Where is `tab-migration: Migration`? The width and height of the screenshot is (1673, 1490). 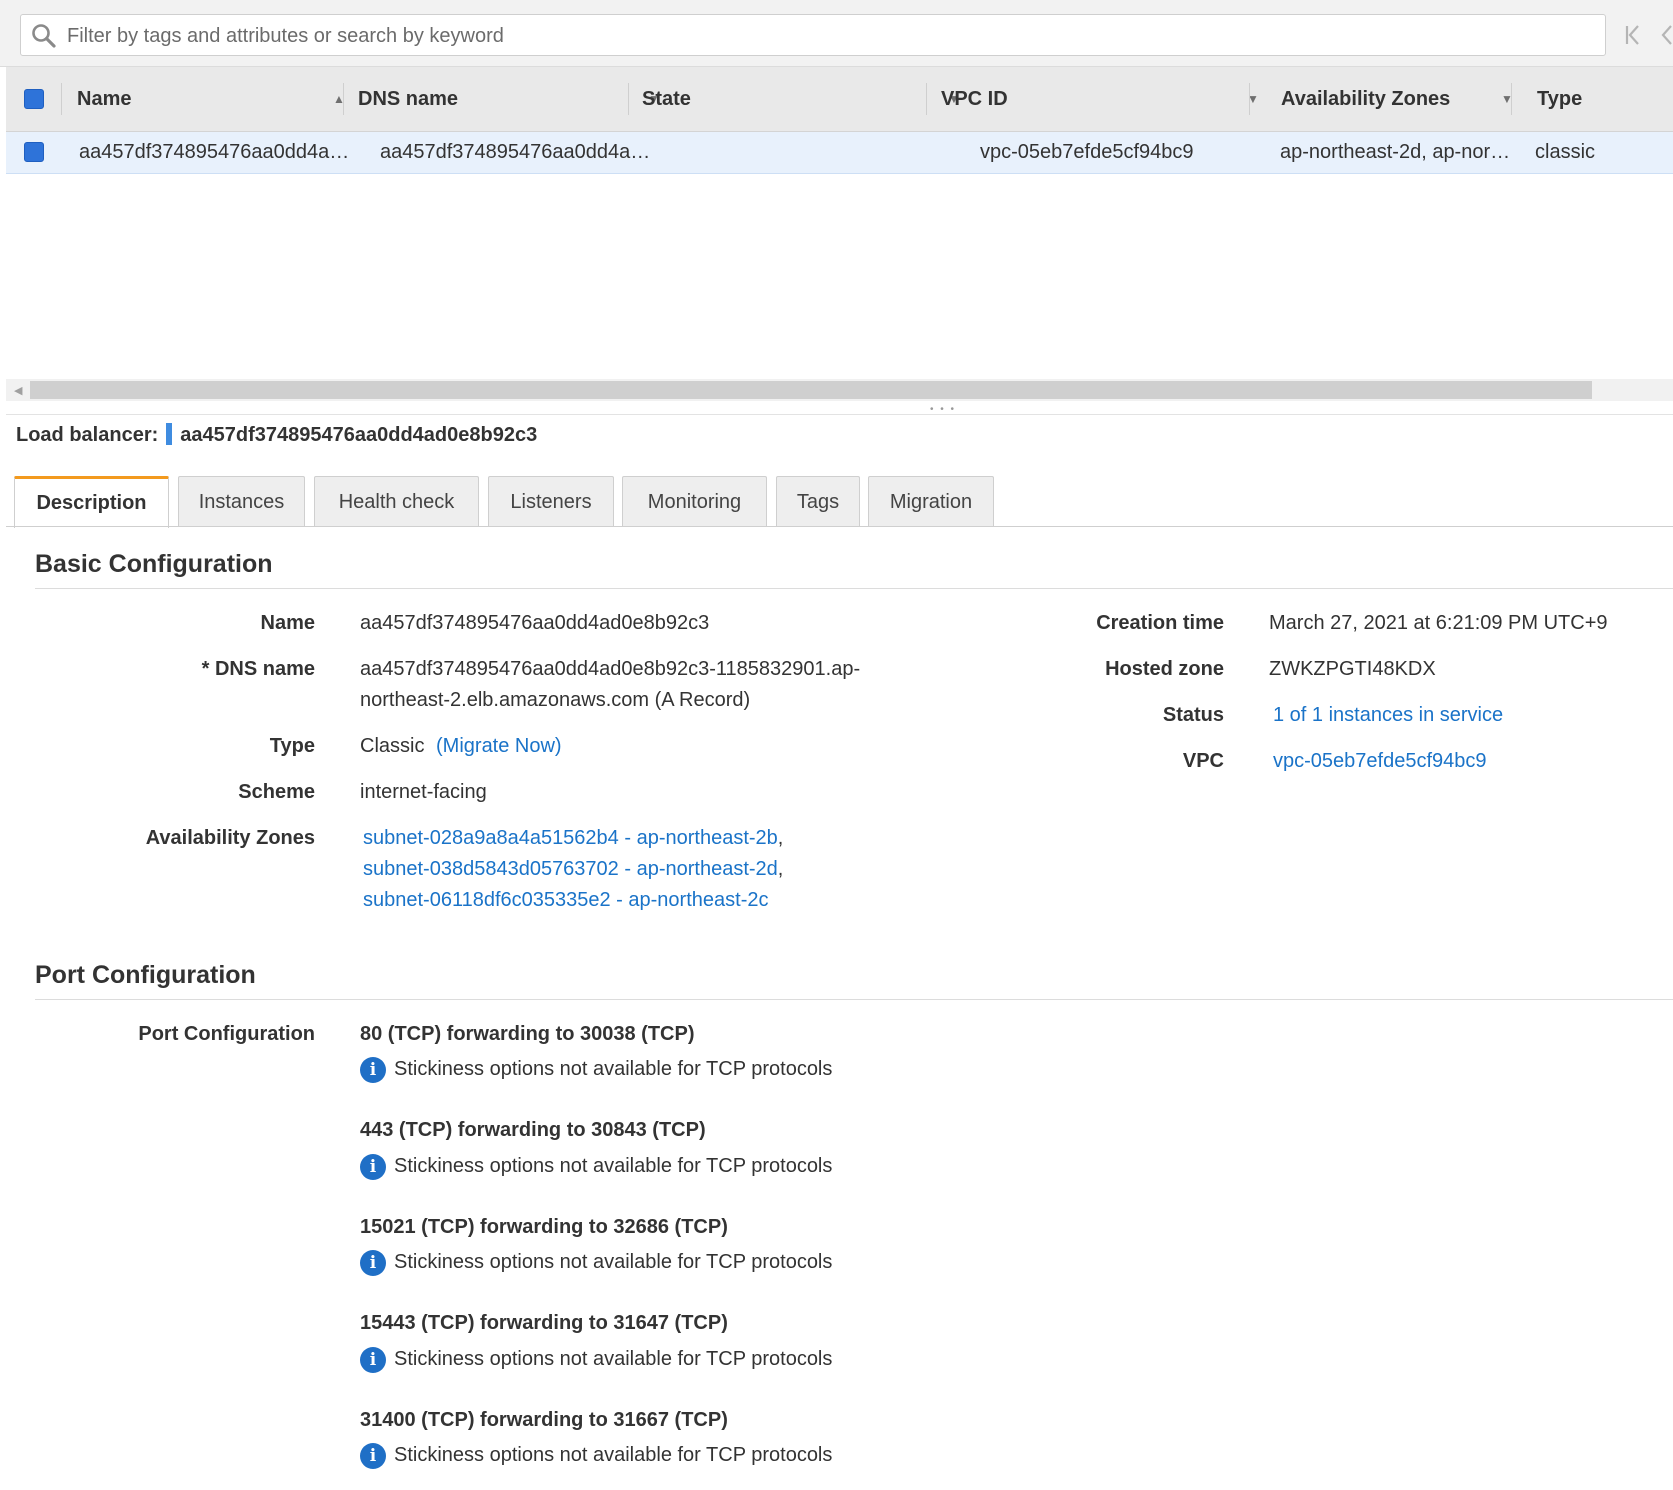 tab-migration: Migration is located at coordinates (931, 501).